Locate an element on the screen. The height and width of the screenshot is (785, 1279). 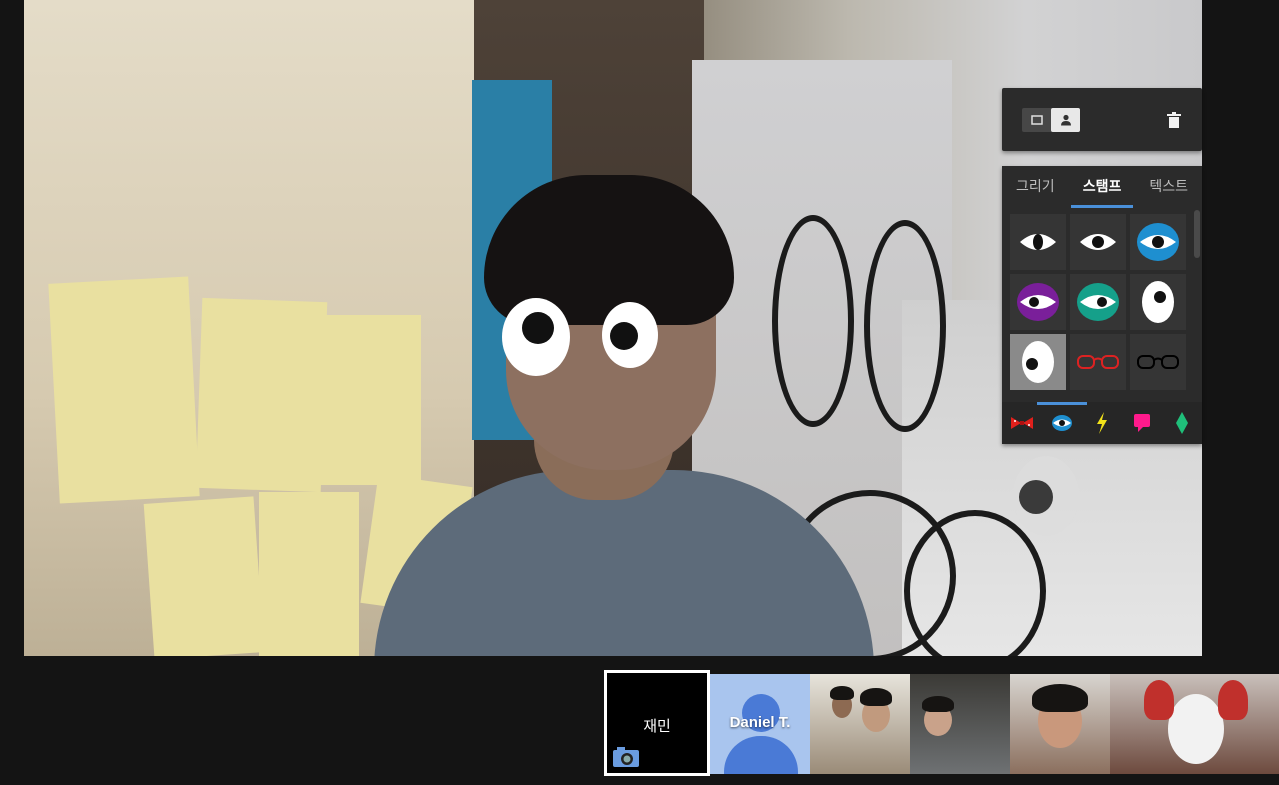
eye-green-icon is located at coordinates (1098, 302).